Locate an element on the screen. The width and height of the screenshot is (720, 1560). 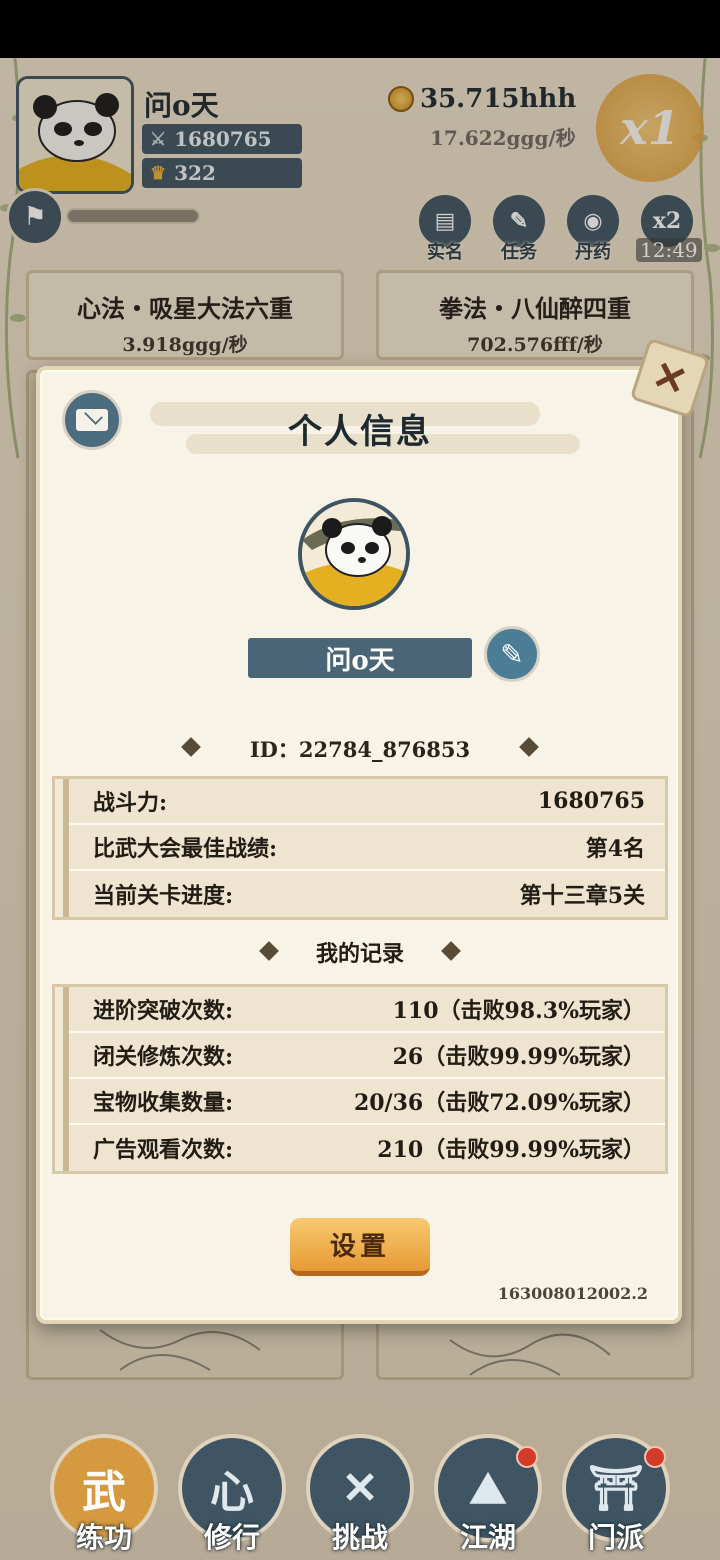
record-row-breakthrough: 进阶突破次数: 110（击败98.3%玩家） is located at coordinates (367, 1010).